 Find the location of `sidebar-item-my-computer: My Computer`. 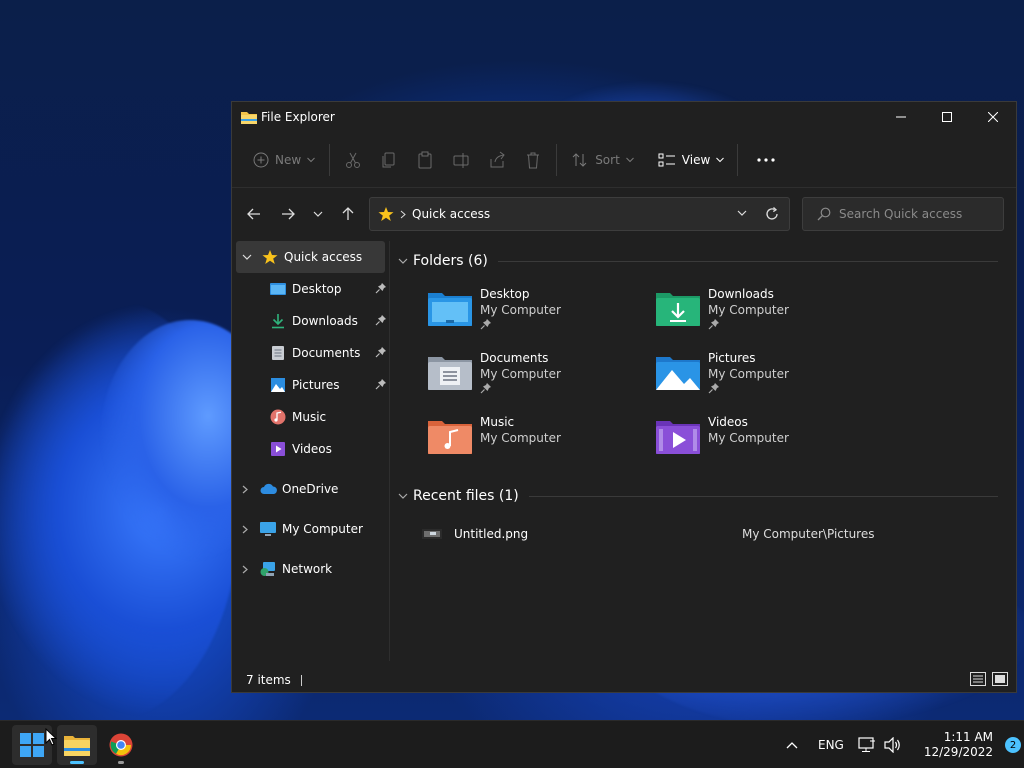

sidebar-item-my-computer: My Computer is located at coordinates (310, 529).